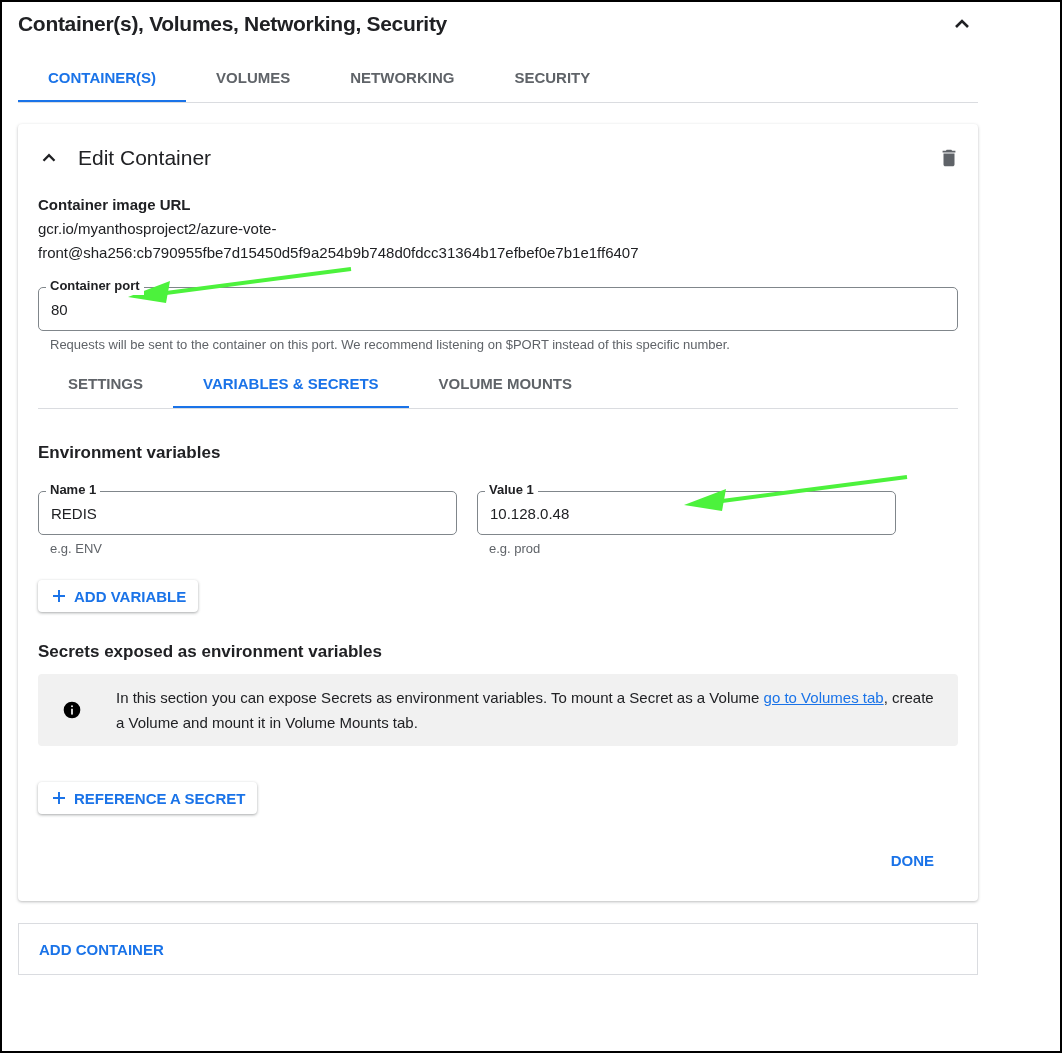  Describe the element at coordinates (105, 385) in the screenshot. I see `tab: SETTINGS` at that location.